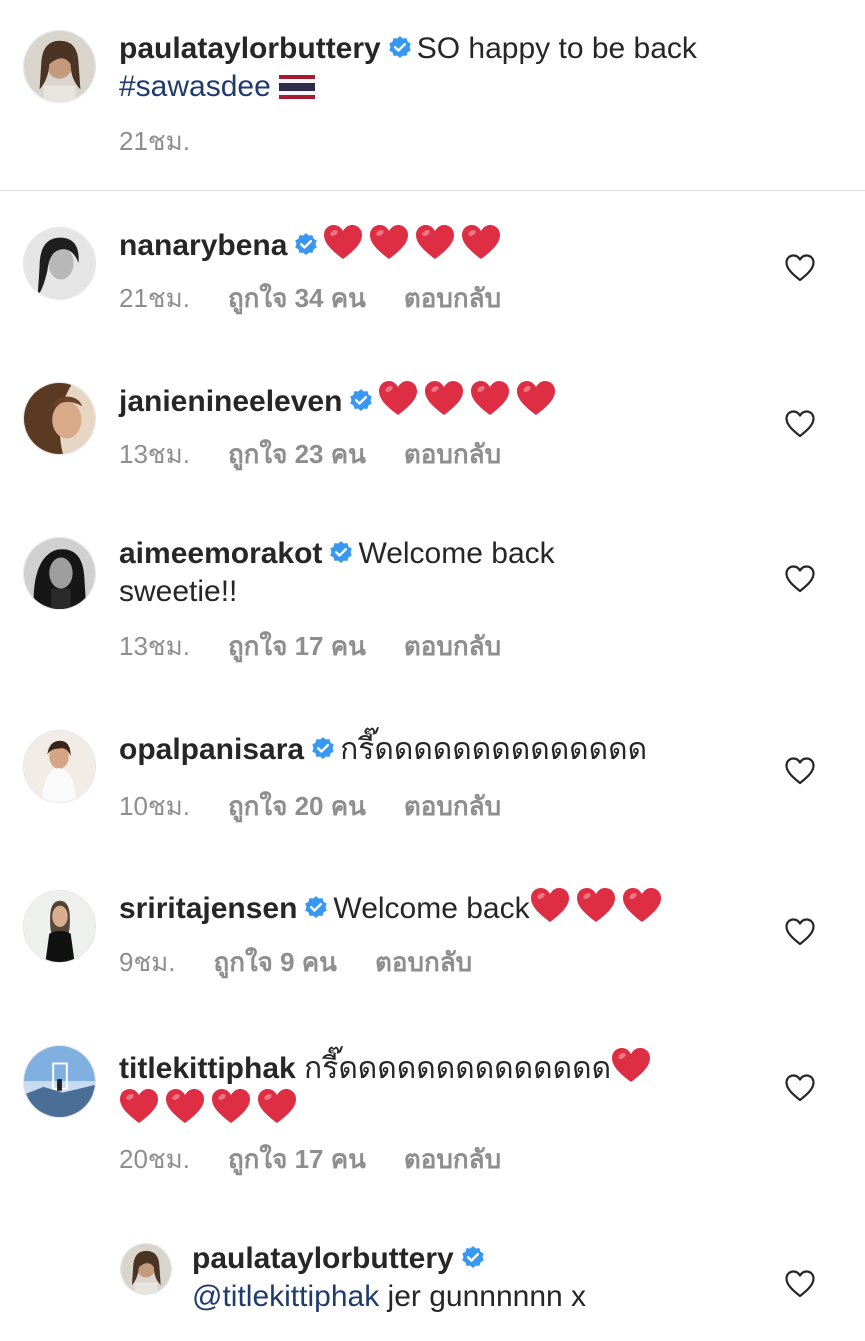 The width and height of the screenshot is (865, 1341). I want to click on comment-likes: ถูกใจ 34 คน, so click(297, 298).